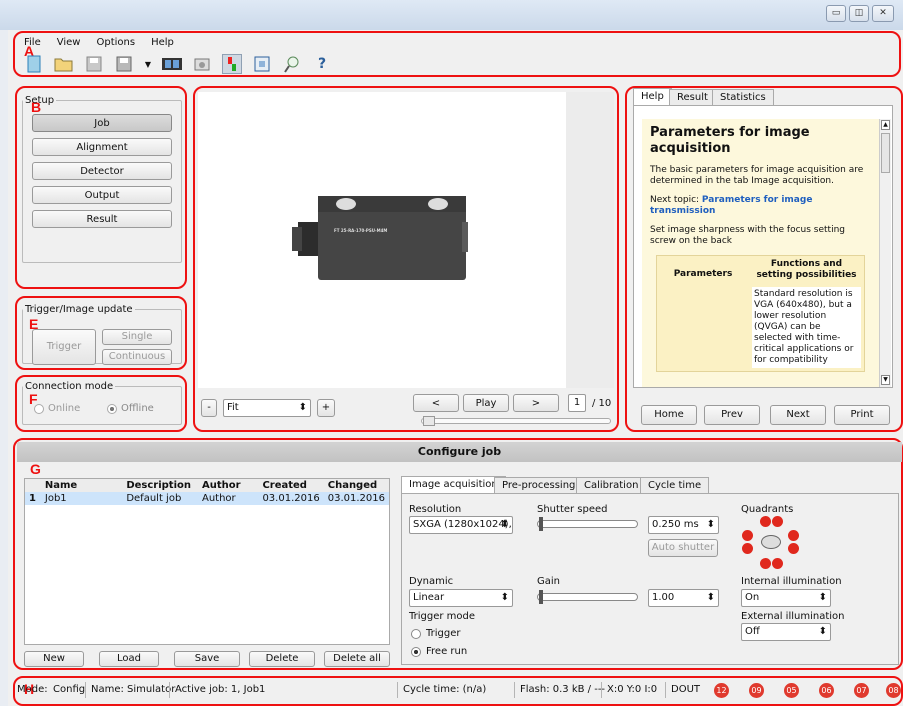  What do you see at coordinates (133, 689) in the screenshot?
I see `status-name: Name: Simulator` at bounding box center [133, 689].